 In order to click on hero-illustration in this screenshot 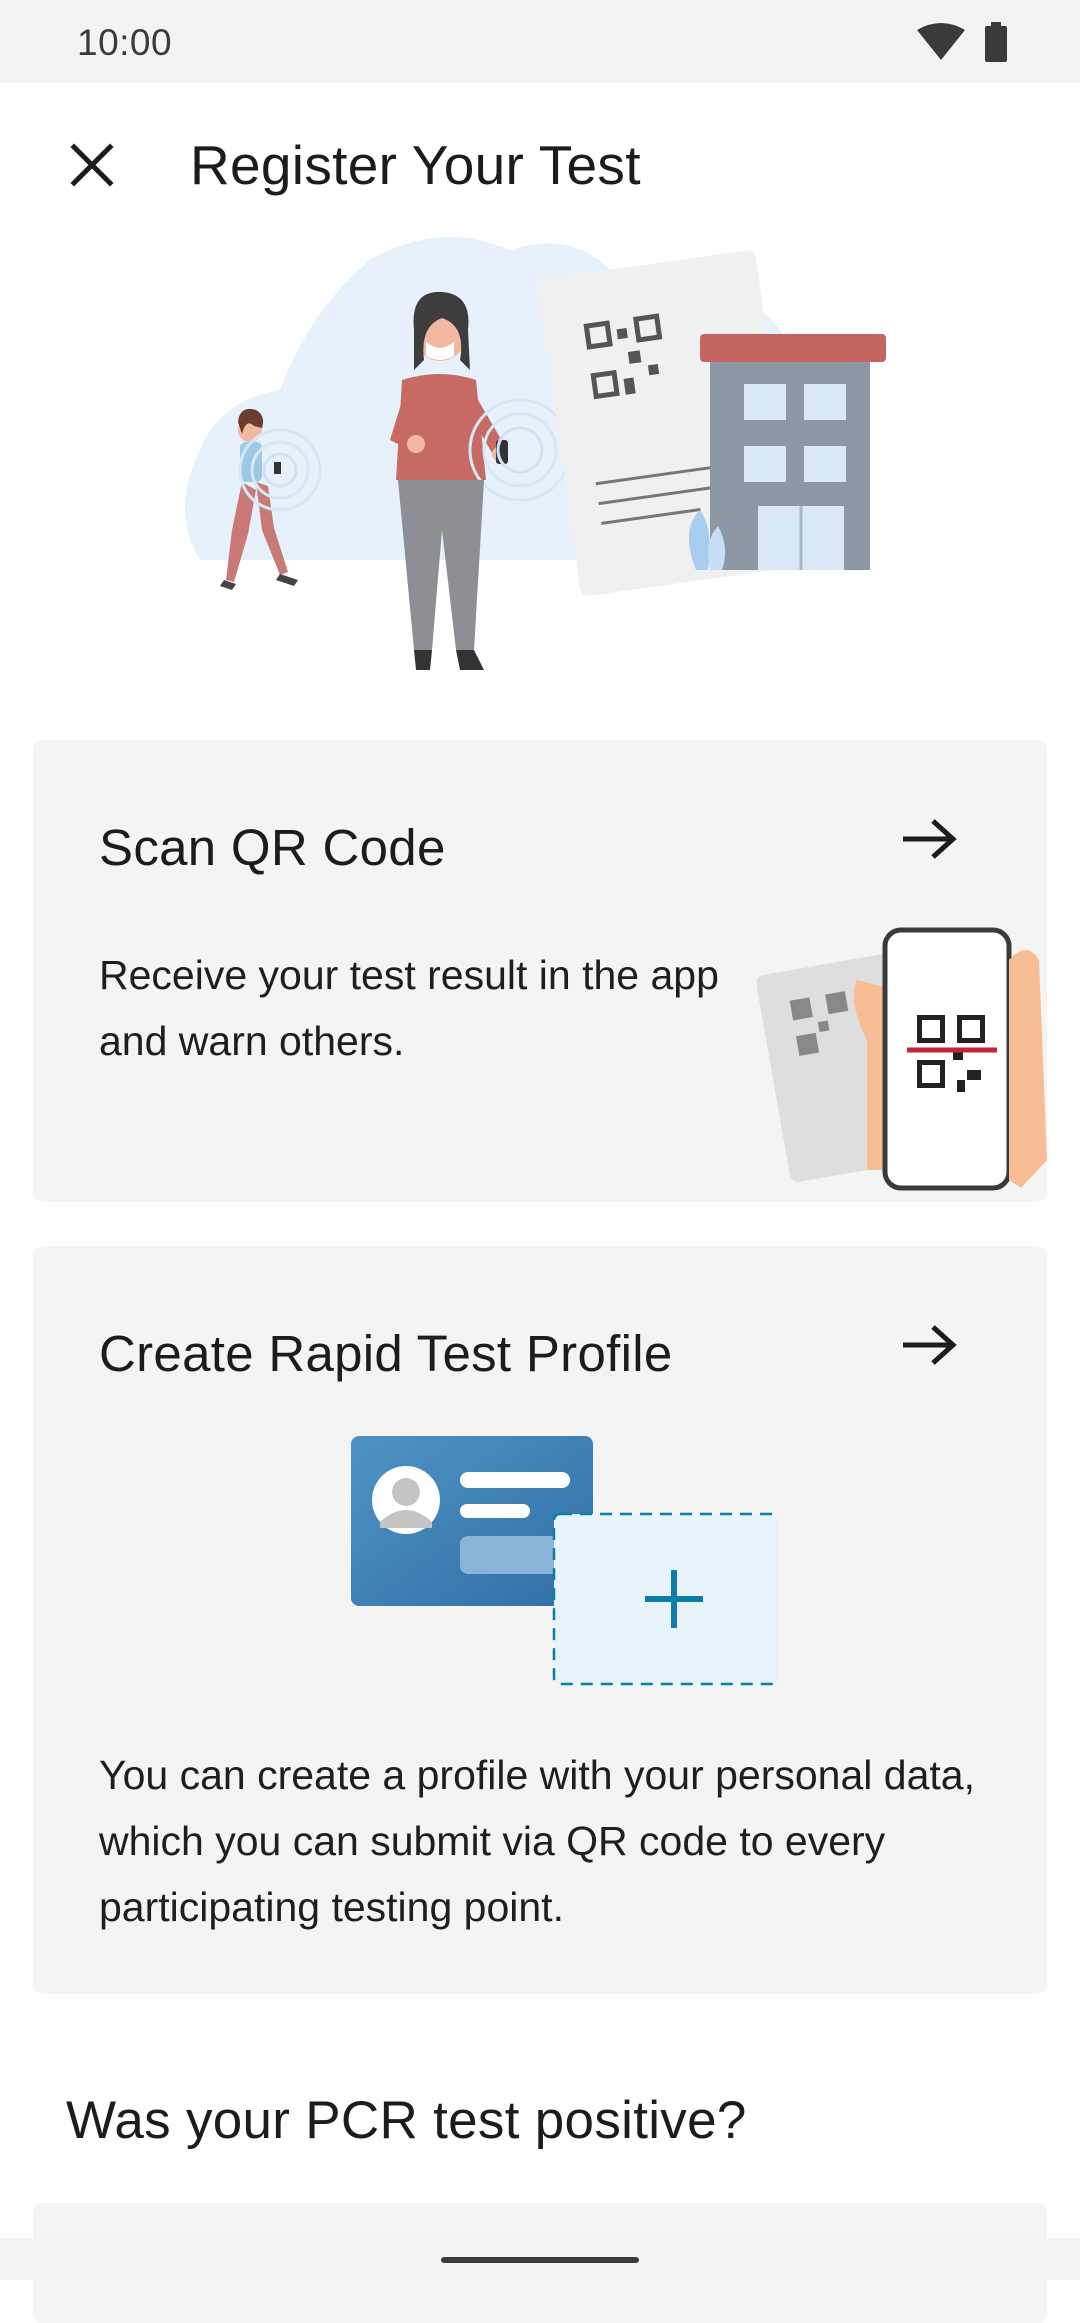, I will do `click(540, 455)`.